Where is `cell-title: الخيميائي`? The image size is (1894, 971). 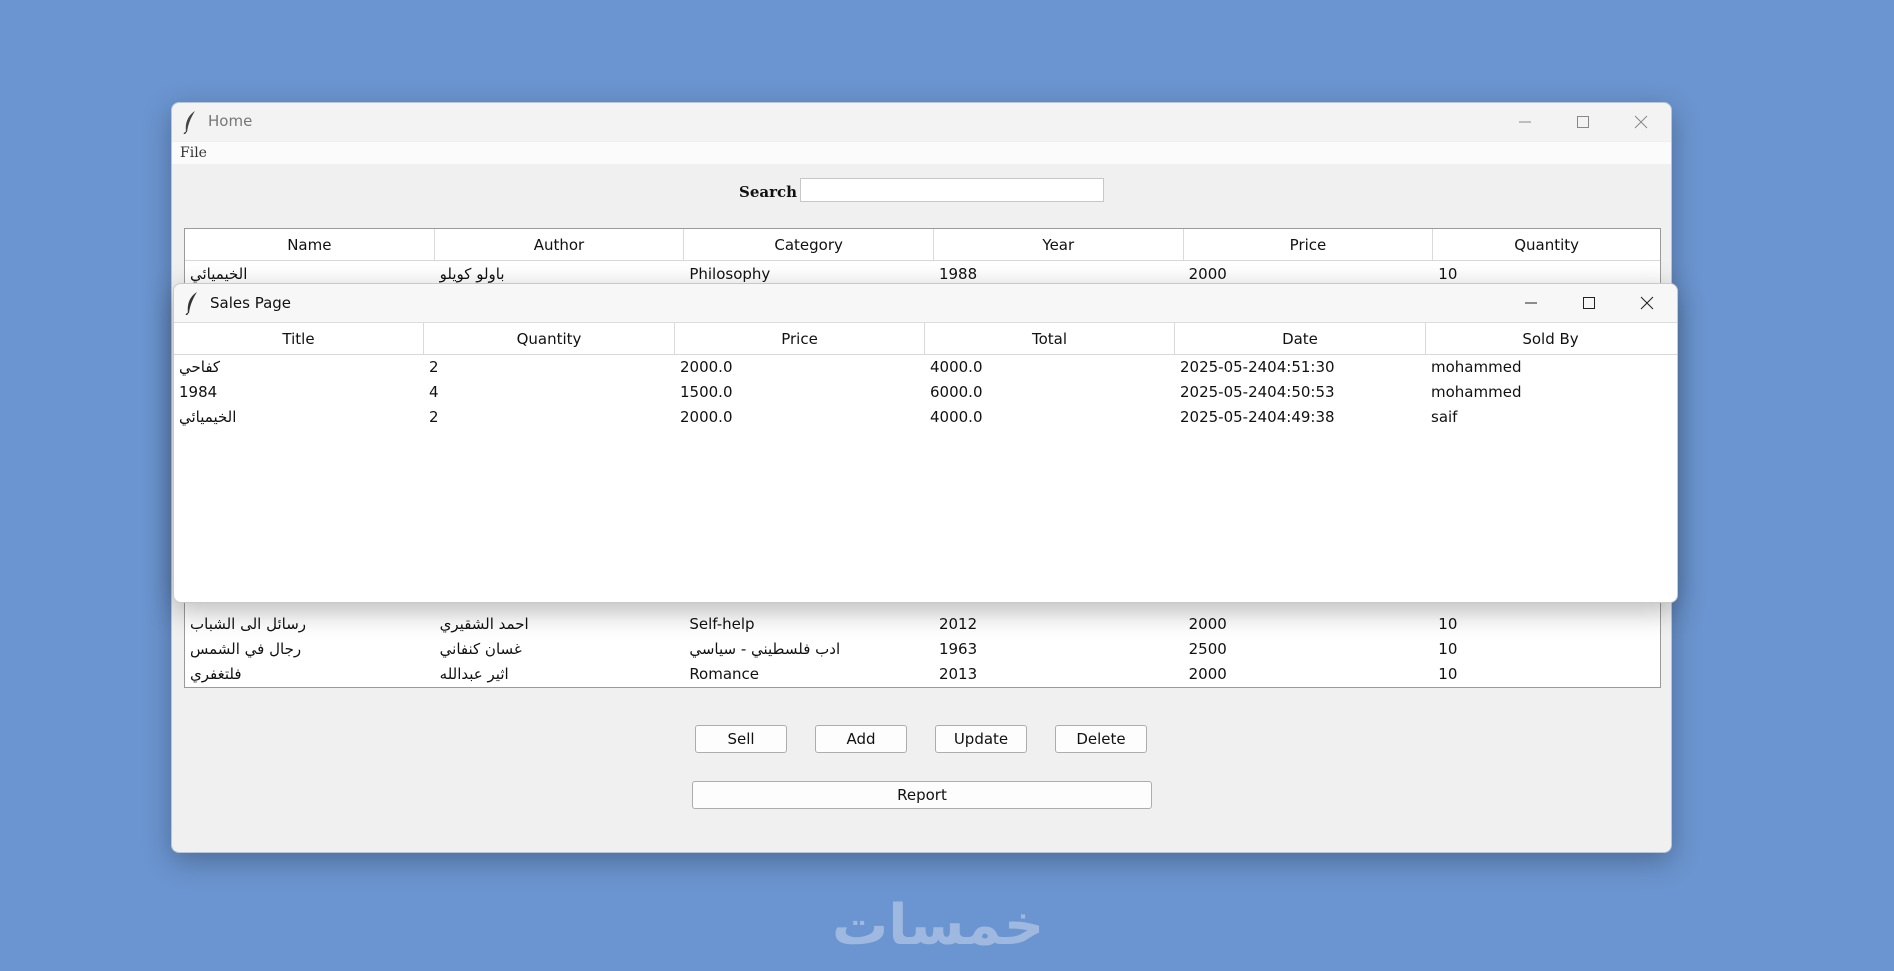 cell-title: الخيميائي is located at coordinates (208, 416).